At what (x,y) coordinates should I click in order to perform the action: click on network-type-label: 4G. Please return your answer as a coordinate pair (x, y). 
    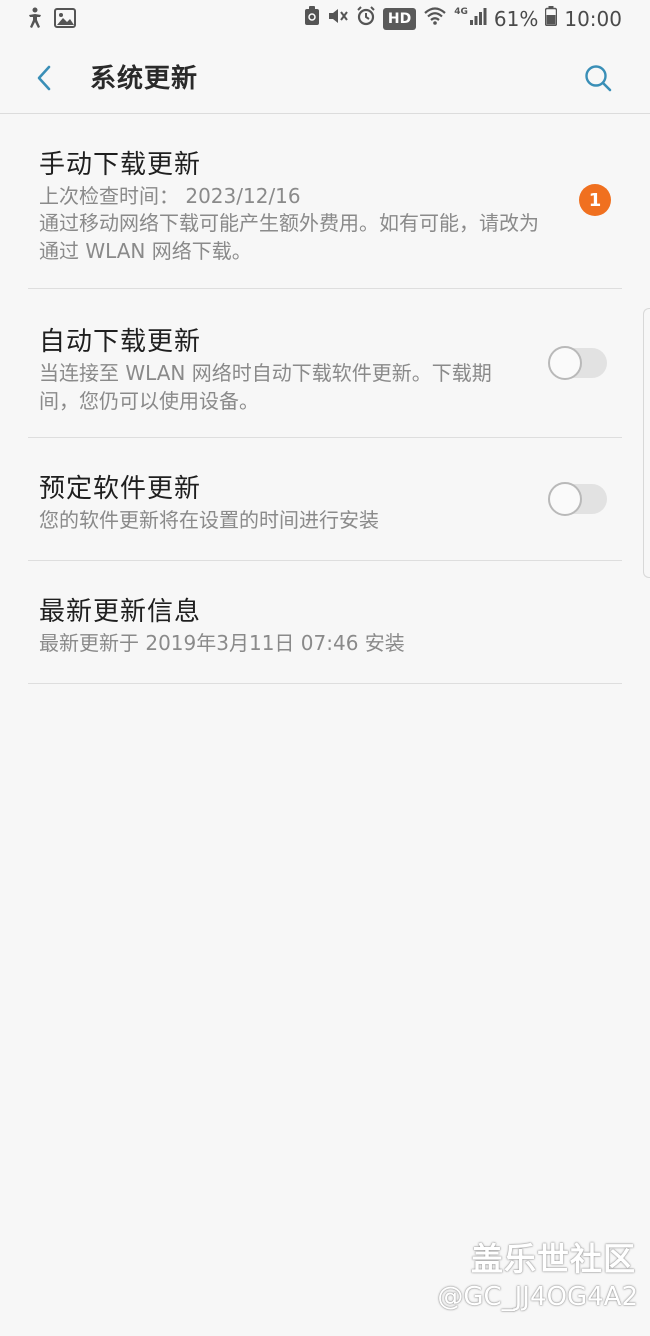
    Looking at the image, I should click on (461, 11).